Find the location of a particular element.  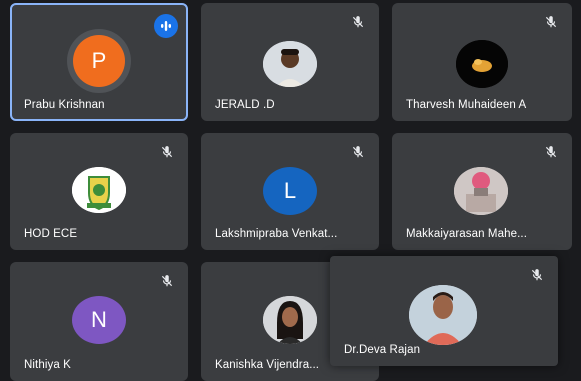

participant-name: Dr.Deva Rajan is located at coordinates (382, 350).